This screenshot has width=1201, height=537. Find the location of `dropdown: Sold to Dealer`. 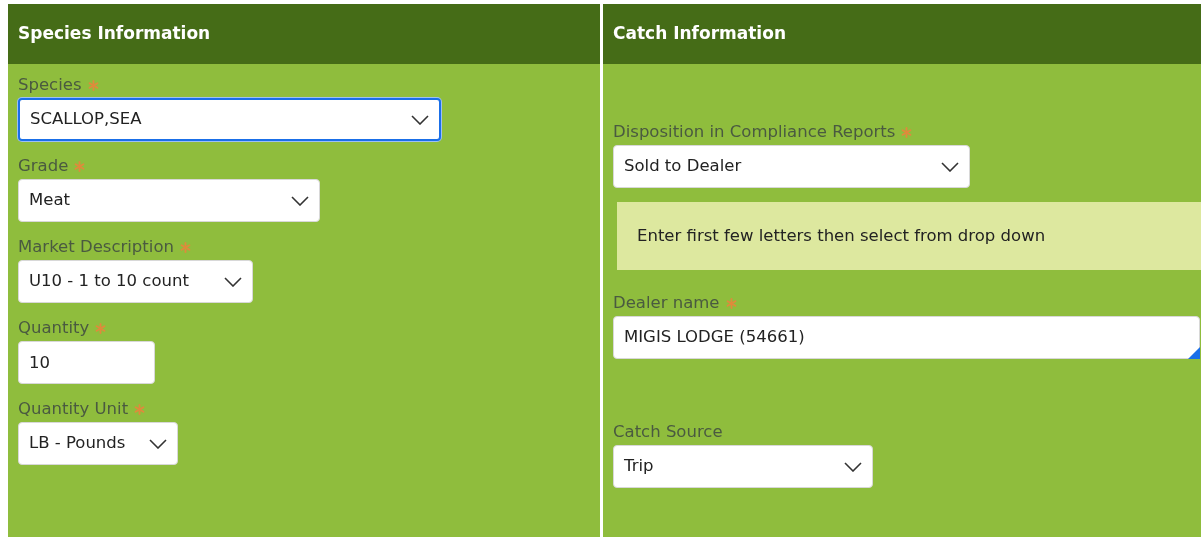

dropdown: Sold to Dealer is located at coordinates (791, 166).